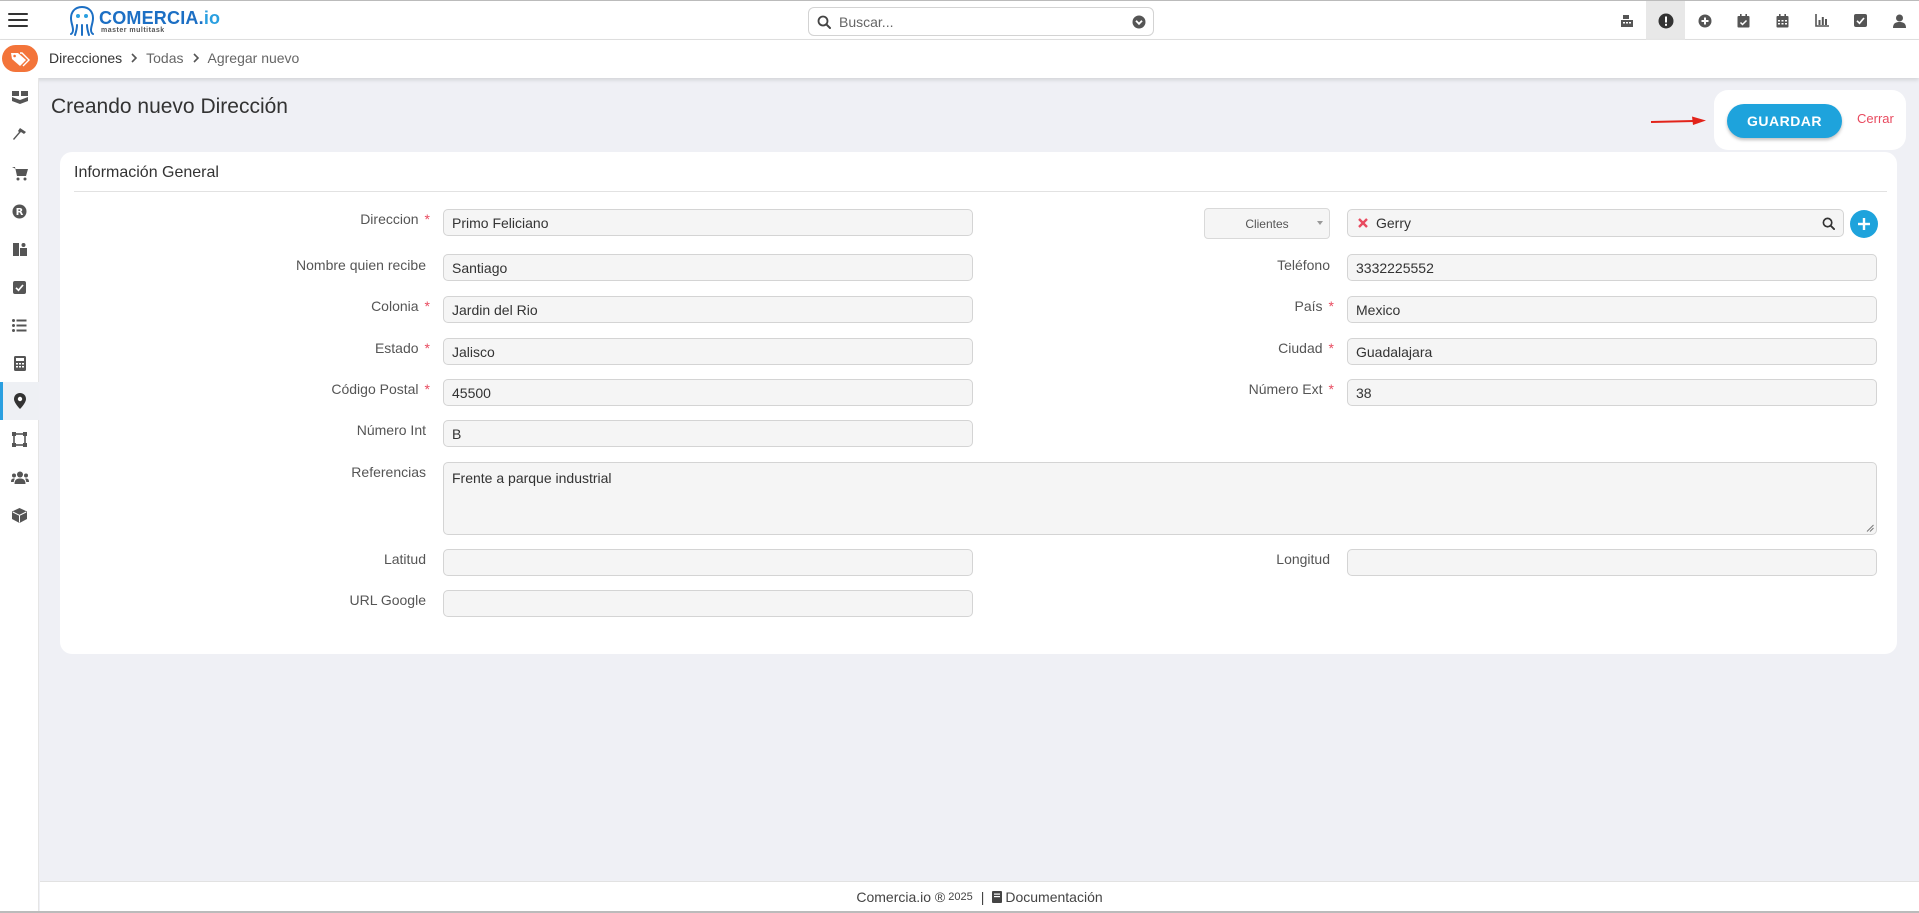 The image size is (1919, 913). Describe the element at coordinates (708, 603) in the screenshot. I see `url-google-field` at that location.